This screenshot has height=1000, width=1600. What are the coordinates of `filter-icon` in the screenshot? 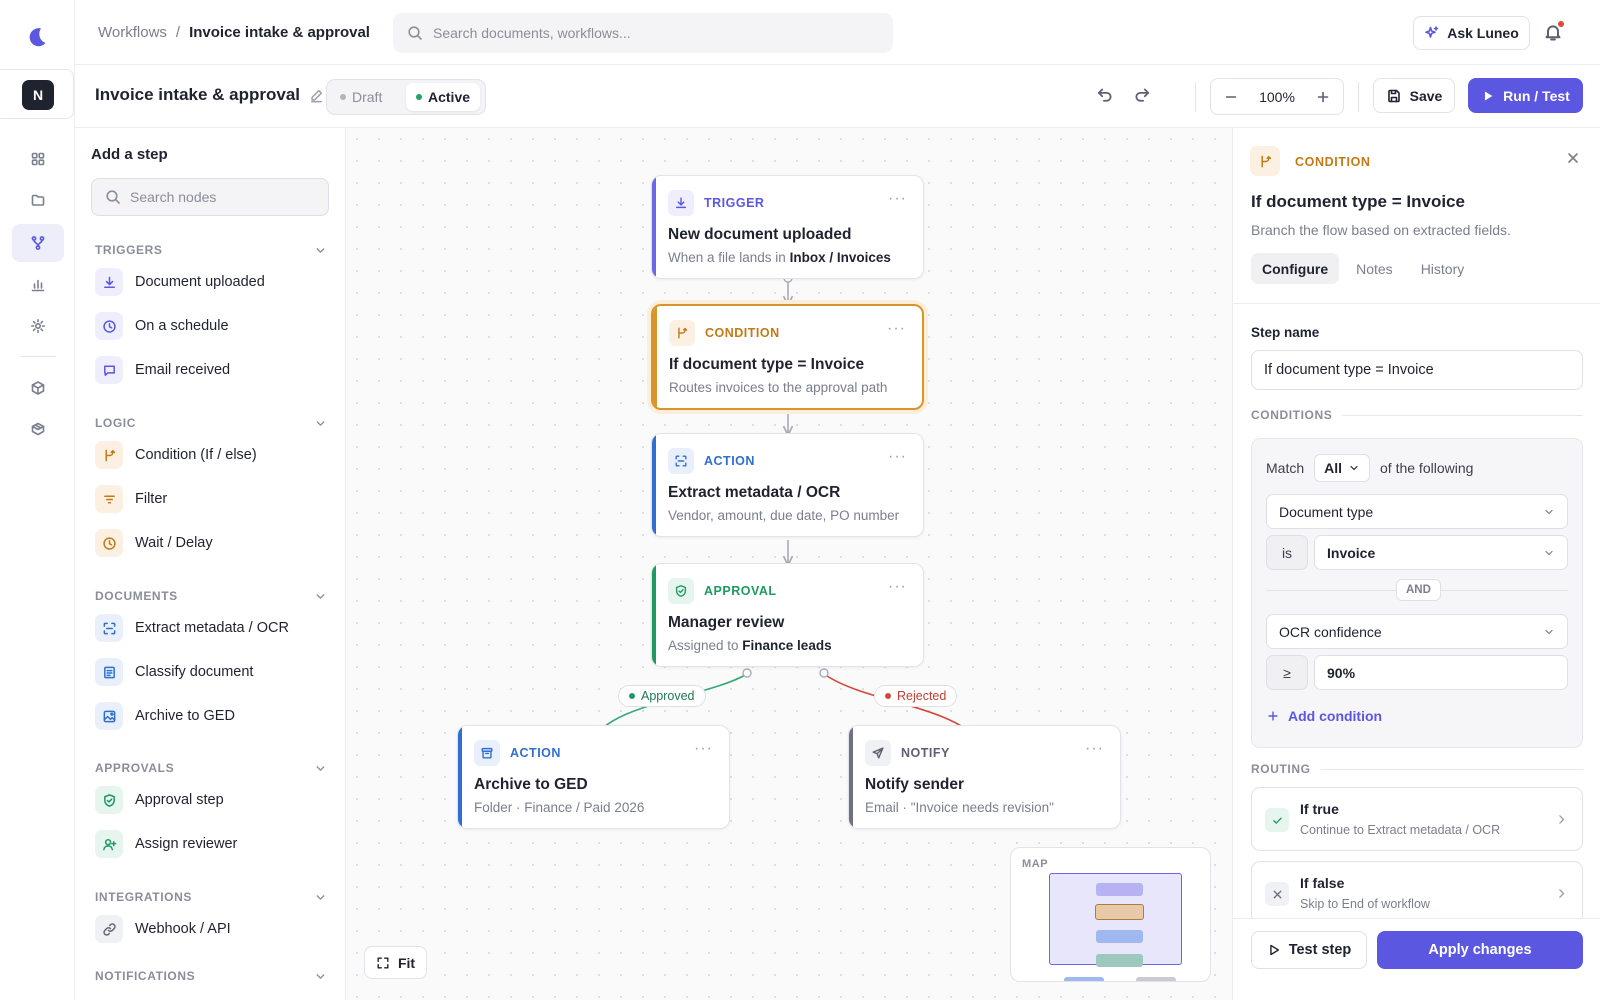 It's located at (109, 499).